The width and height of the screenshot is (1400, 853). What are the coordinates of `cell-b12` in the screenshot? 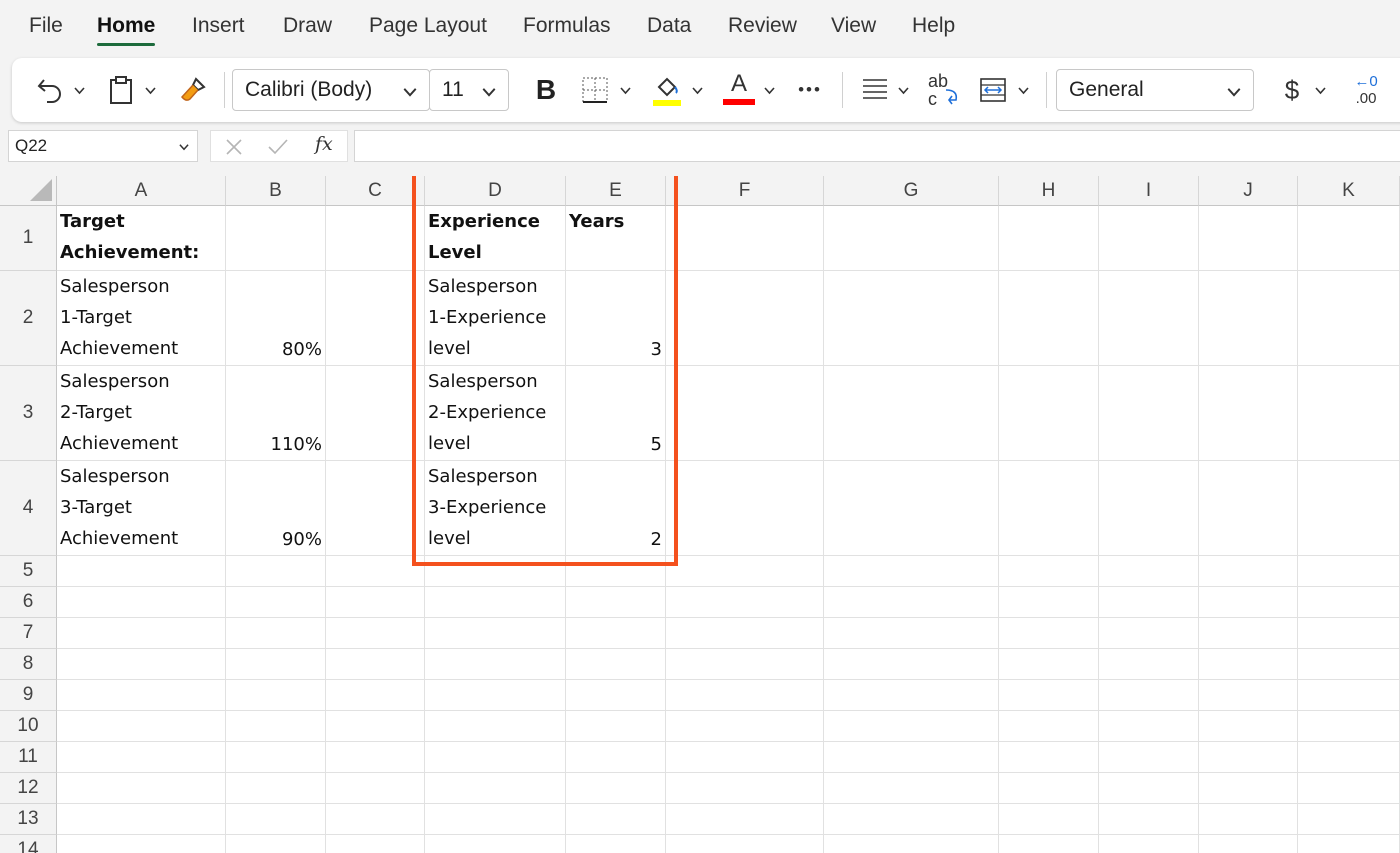 It's located at (276, 788).